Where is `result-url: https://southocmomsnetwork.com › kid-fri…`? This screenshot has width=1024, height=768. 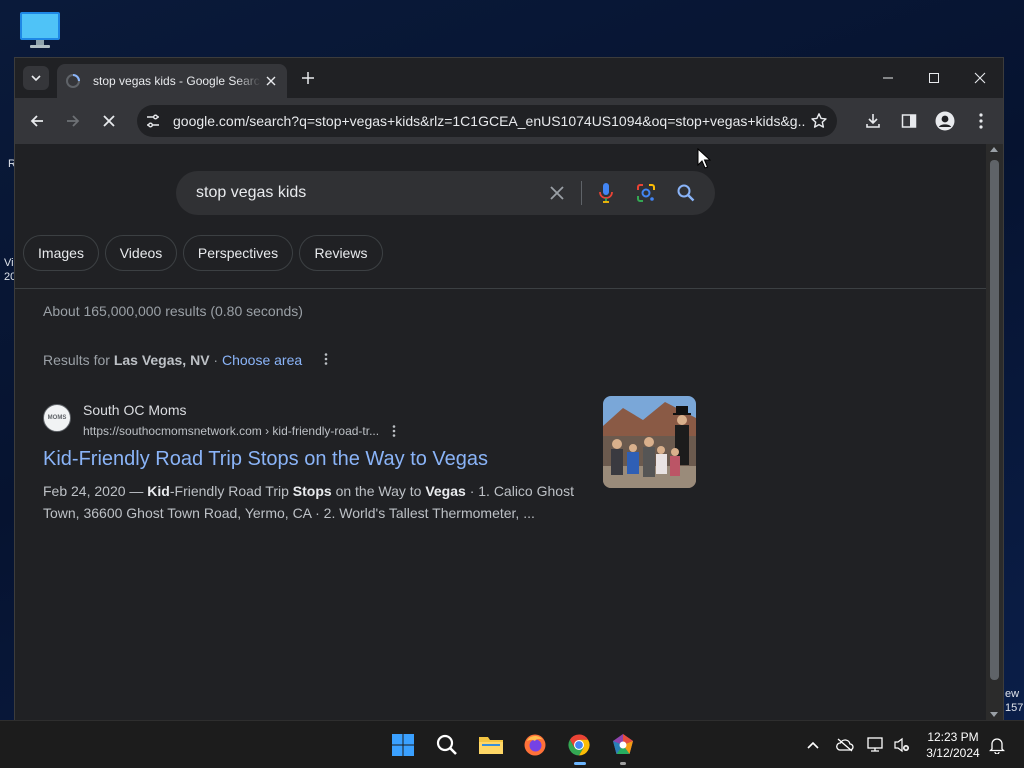 result-url: https://southocmomsnetwork.com › kid-fri… is located at coordinates (231, 431).